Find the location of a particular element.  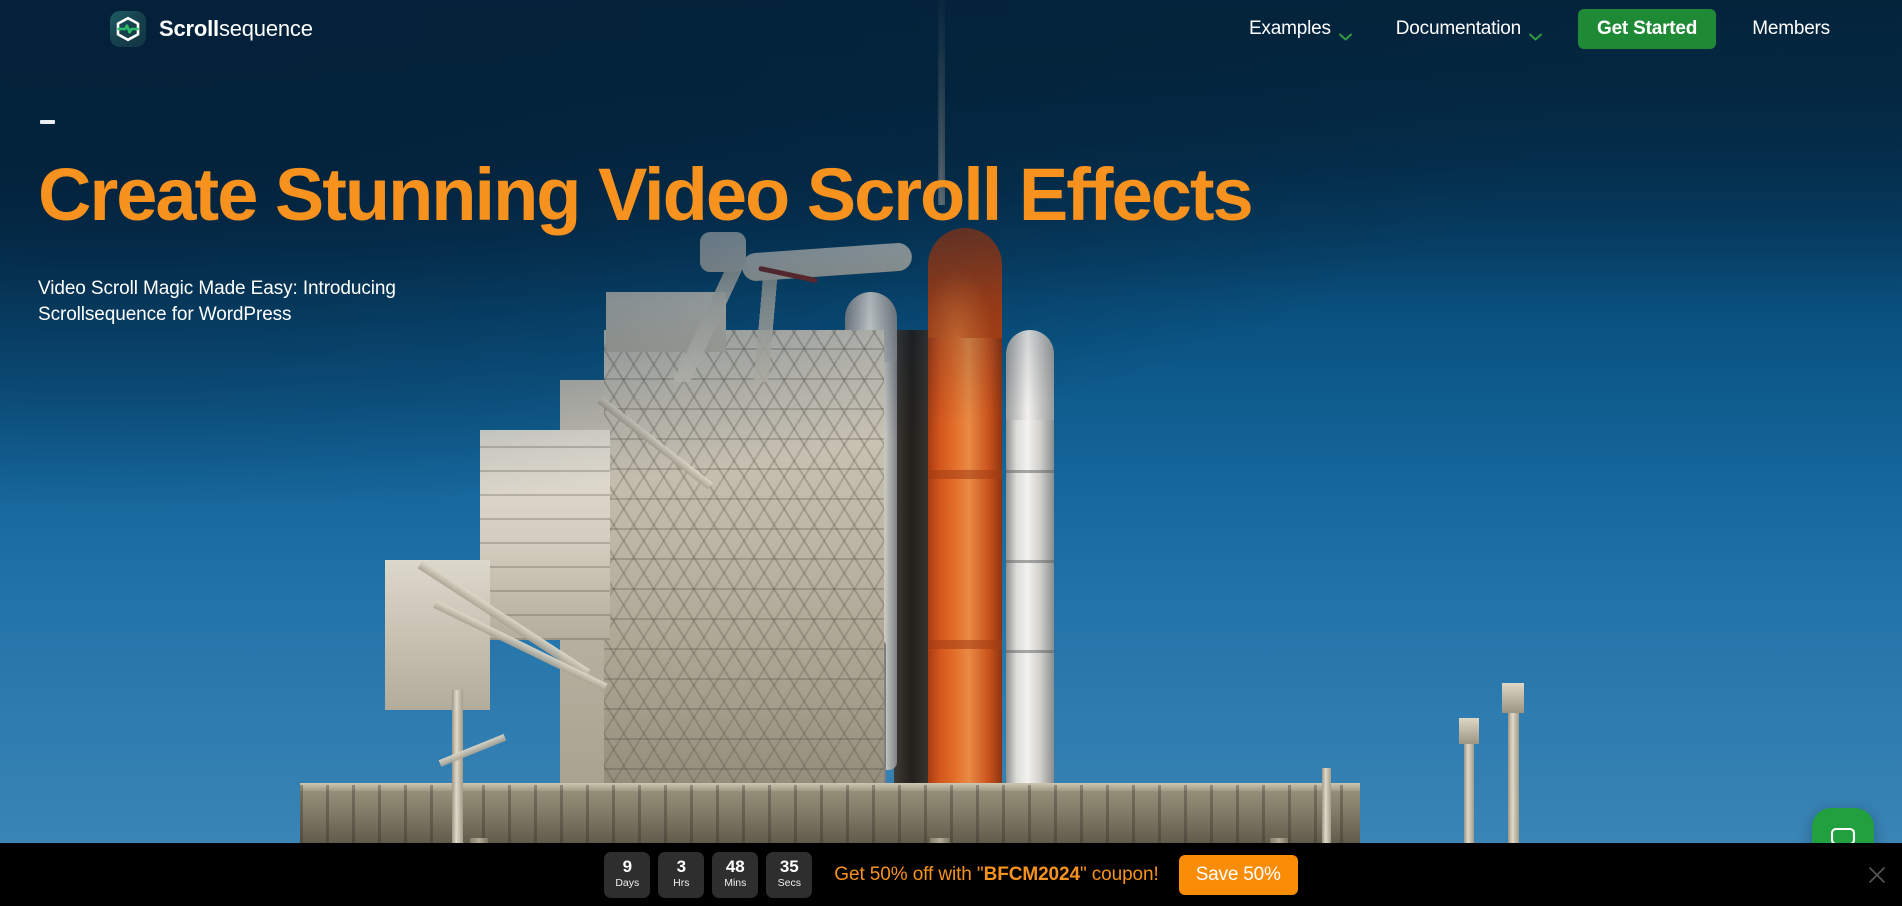

scrollsequence-hexagon-logo-icon is located at coordinates (128, 29).